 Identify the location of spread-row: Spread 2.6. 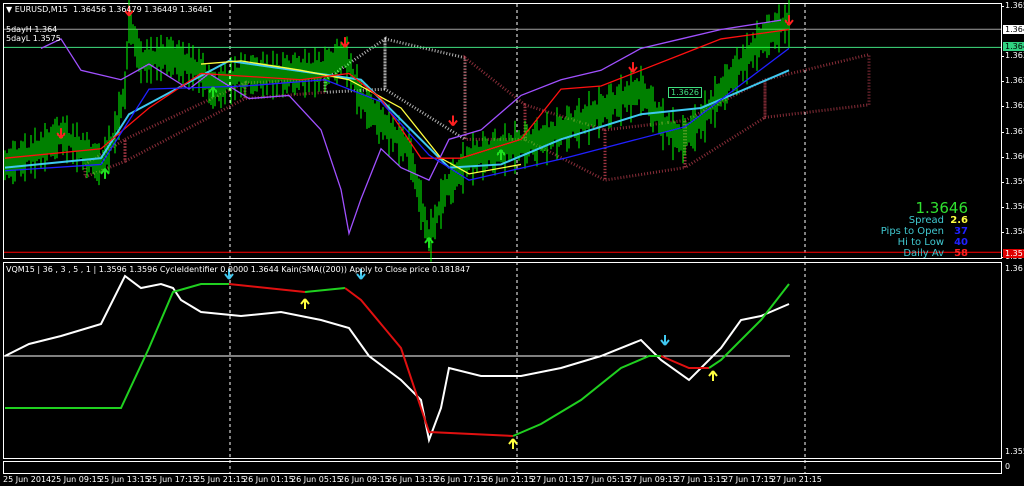
(938, 220).